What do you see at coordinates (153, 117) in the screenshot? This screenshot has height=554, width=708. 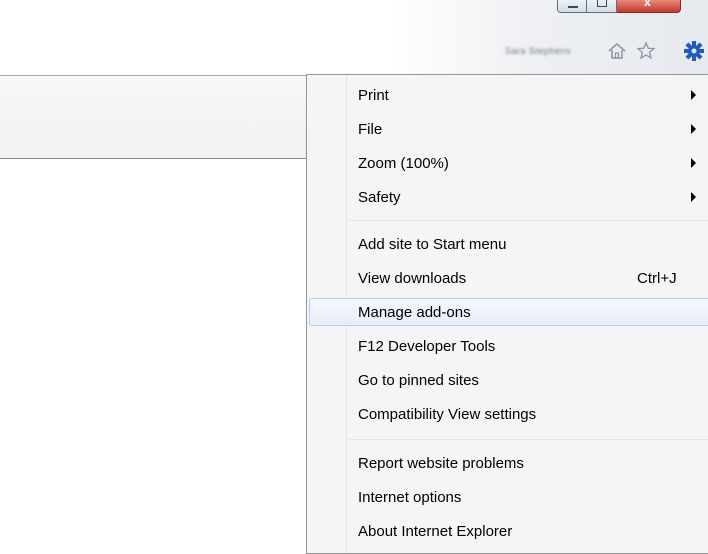 I see `command-bar-area` at bounding box center [153, 117].